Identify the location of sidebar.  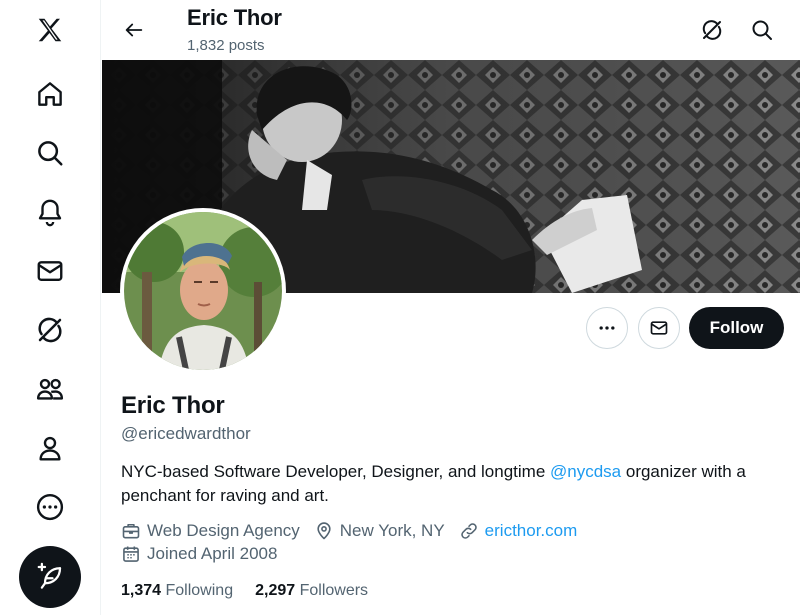
(50, 307).